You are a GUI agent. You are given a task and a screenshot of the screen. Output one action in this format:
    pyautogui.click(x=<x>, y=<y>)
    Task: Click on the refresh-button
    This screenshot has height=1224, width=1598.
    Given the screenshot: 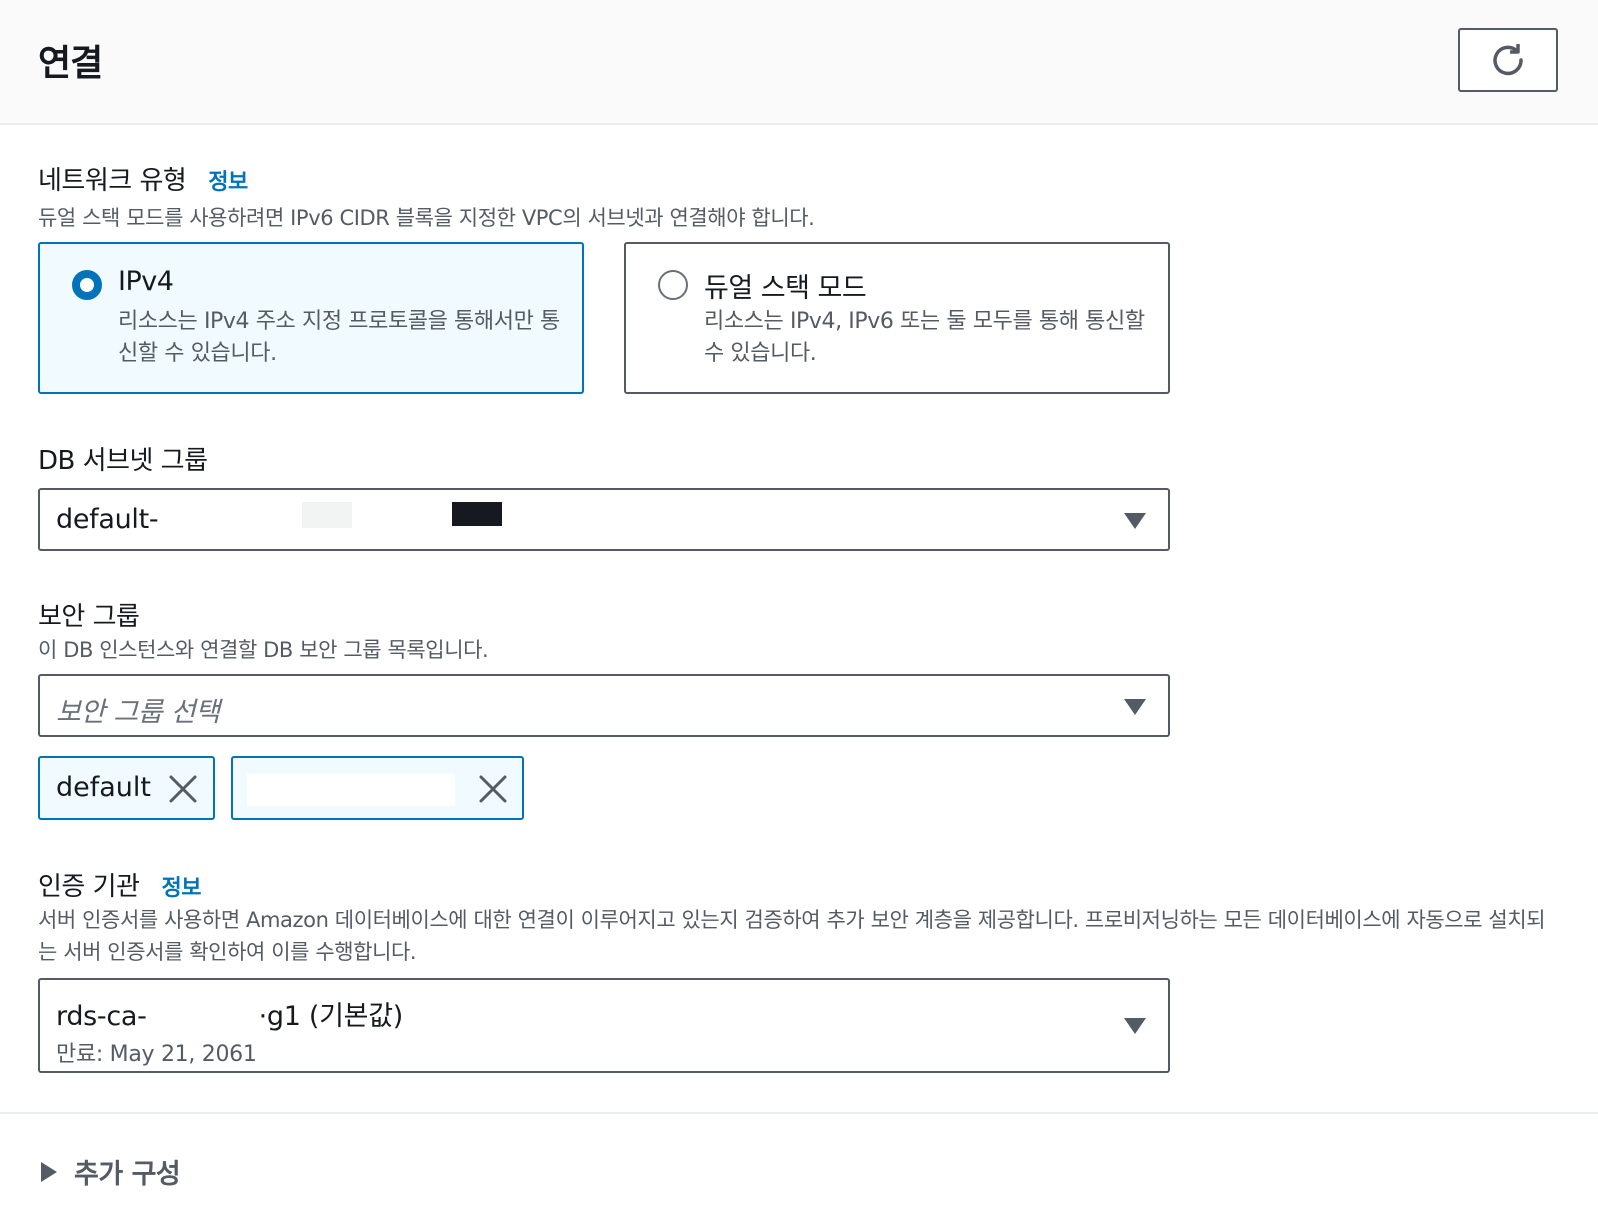 What is the action you would take?
    pyautogui.click(x=1508, y=60)
    